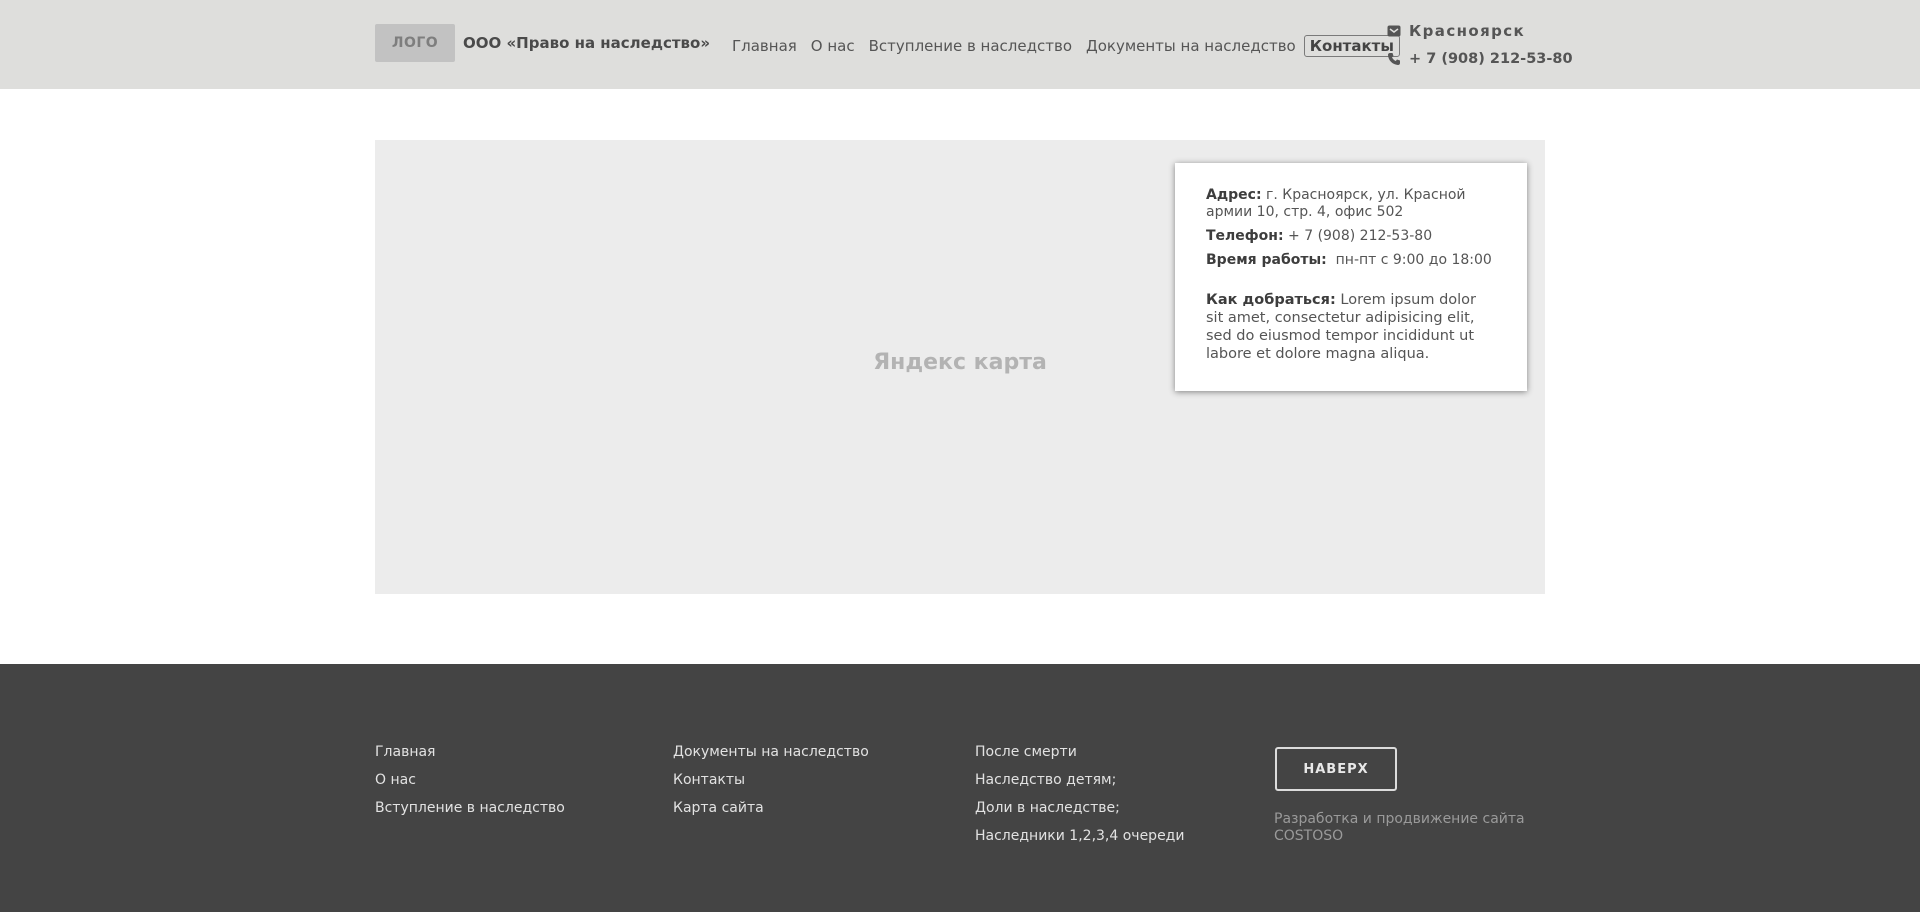  What do you see at coordinates (415, 43) in the screenshot?
I see `logo: ЛОГО` at bounding box center [415, 43].